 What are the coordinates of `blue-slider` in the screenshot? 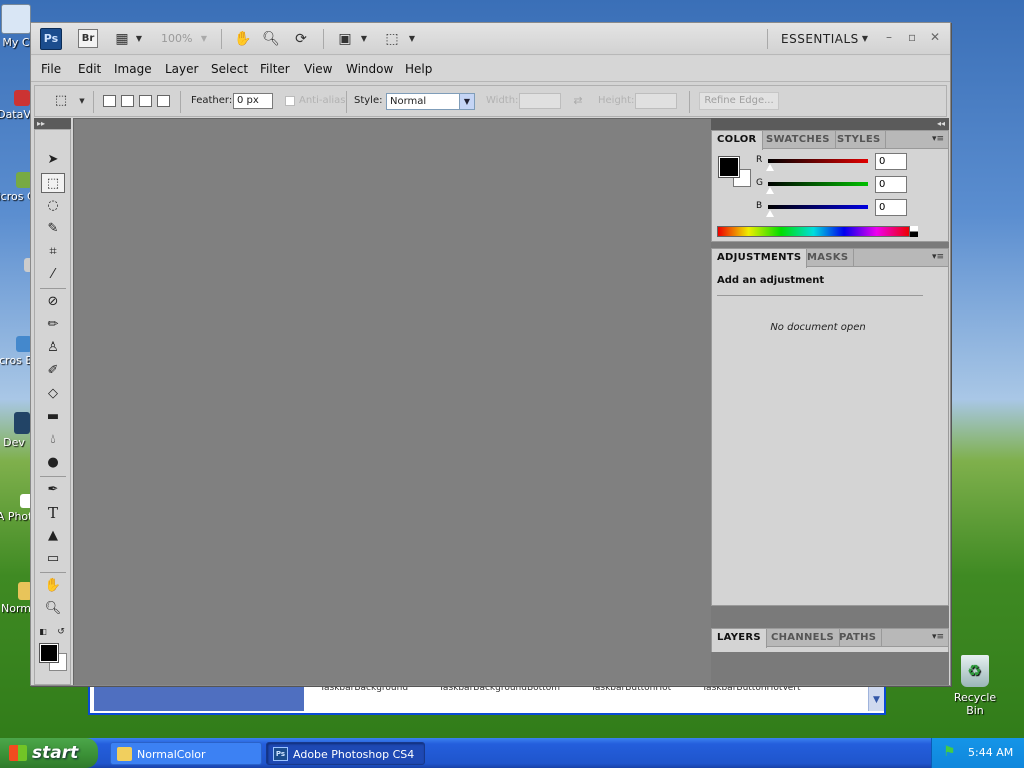 It's located at (818, 207).